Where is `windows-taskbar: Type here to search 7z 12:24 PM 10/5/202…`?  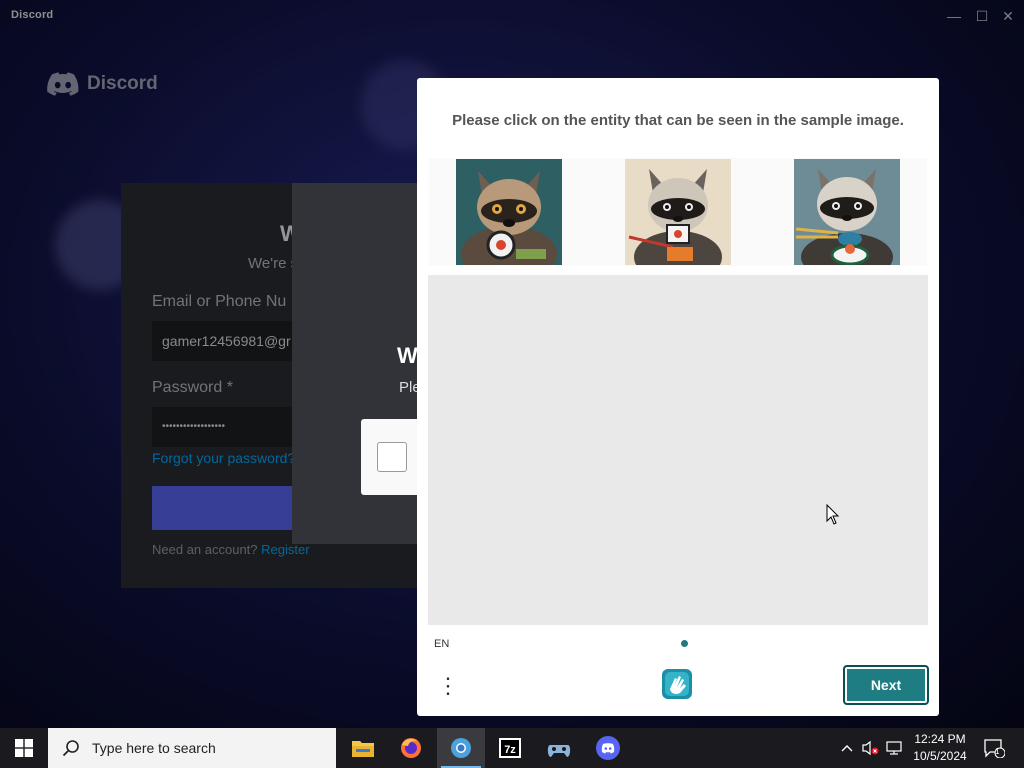 windows-taskbar: Type here to search 7z 12:24 PM 10/5/202… is located at coordinates (512, 748).